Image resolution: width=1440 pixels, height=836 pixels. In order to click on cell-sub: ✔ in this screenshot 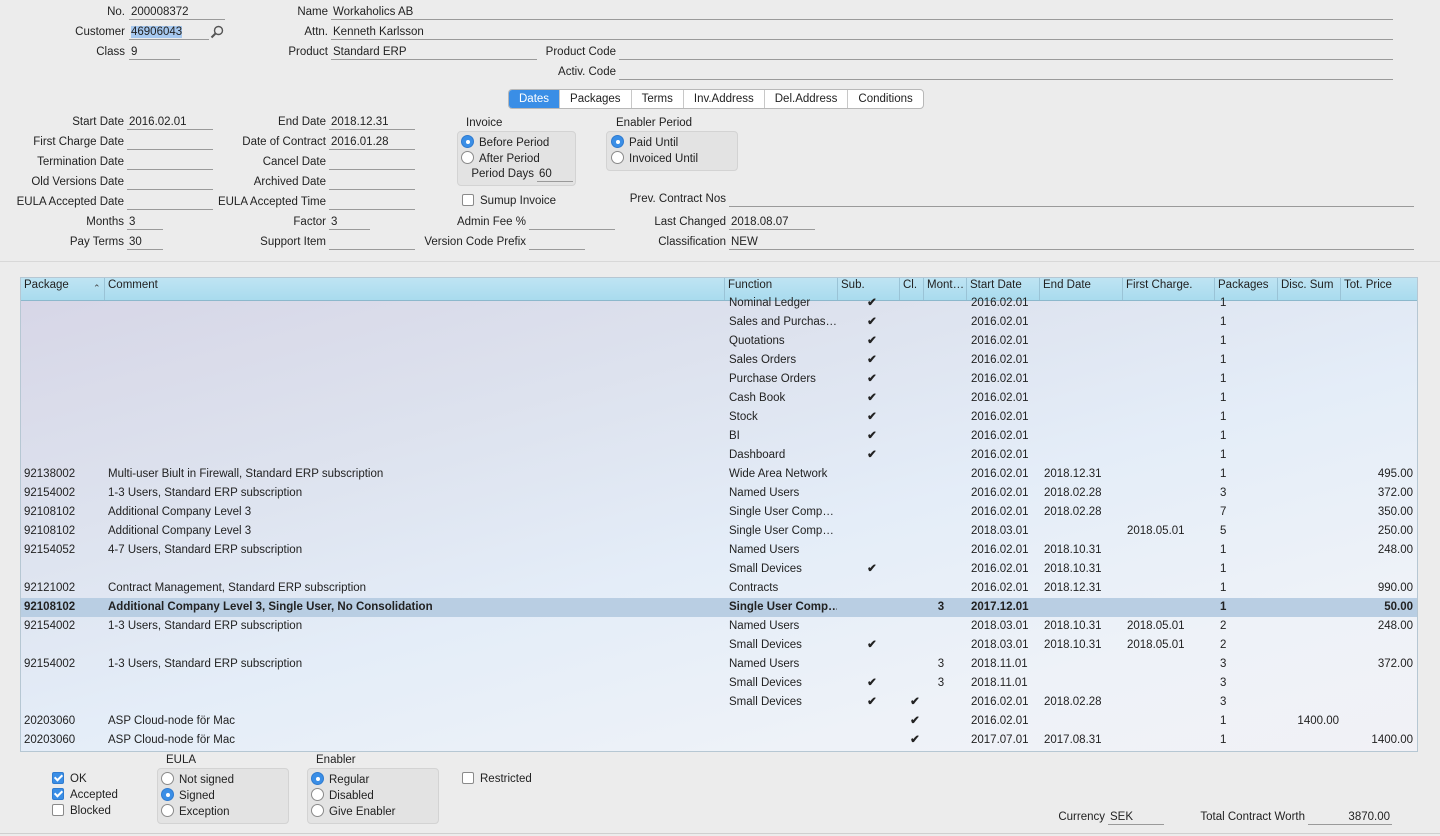, I will do `click(872, 398)`.